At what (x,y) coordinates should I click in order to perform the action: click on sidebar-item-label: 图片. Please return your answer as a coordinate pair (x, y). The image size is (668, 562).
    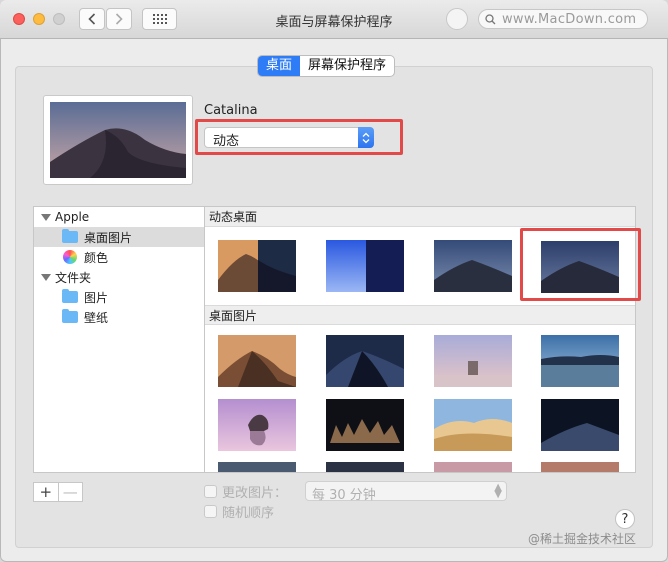
    Looking at the image, I should click on (96, 297).